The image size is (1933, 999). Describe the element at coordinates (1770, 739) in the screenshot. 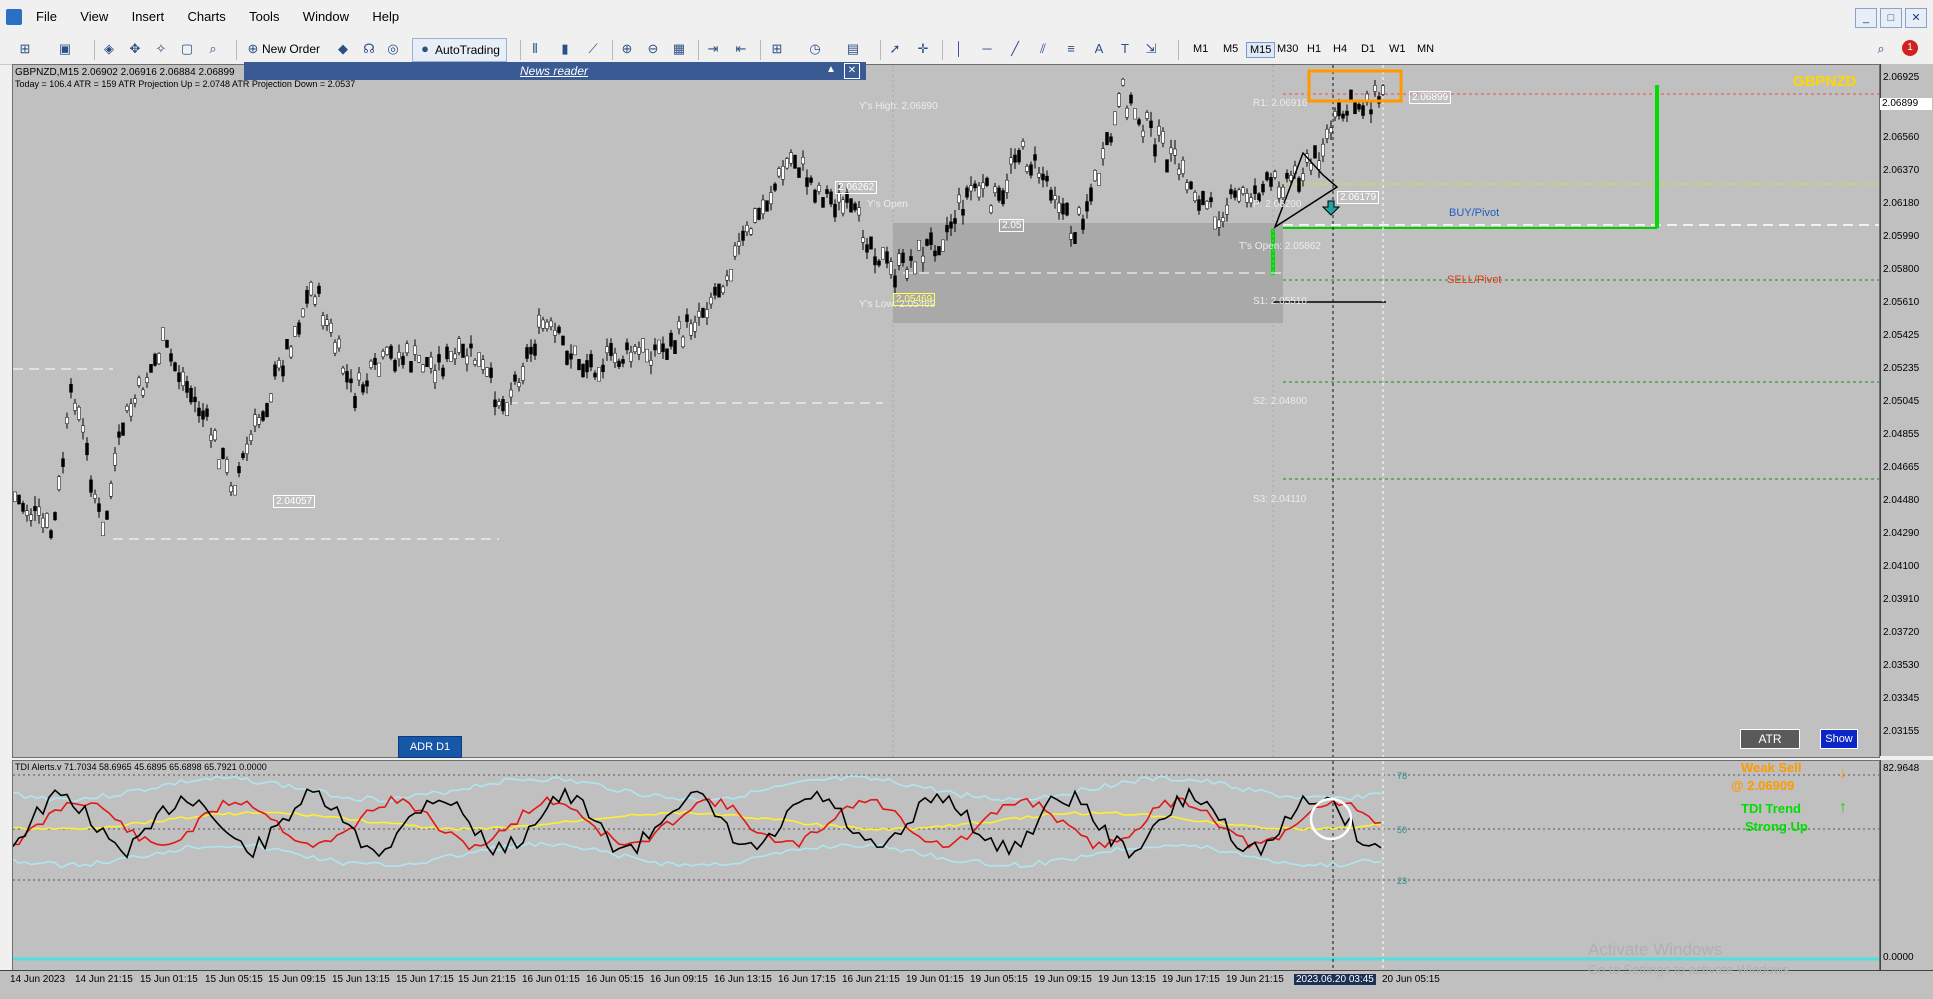

I see `atr-button: ATR` at that location.